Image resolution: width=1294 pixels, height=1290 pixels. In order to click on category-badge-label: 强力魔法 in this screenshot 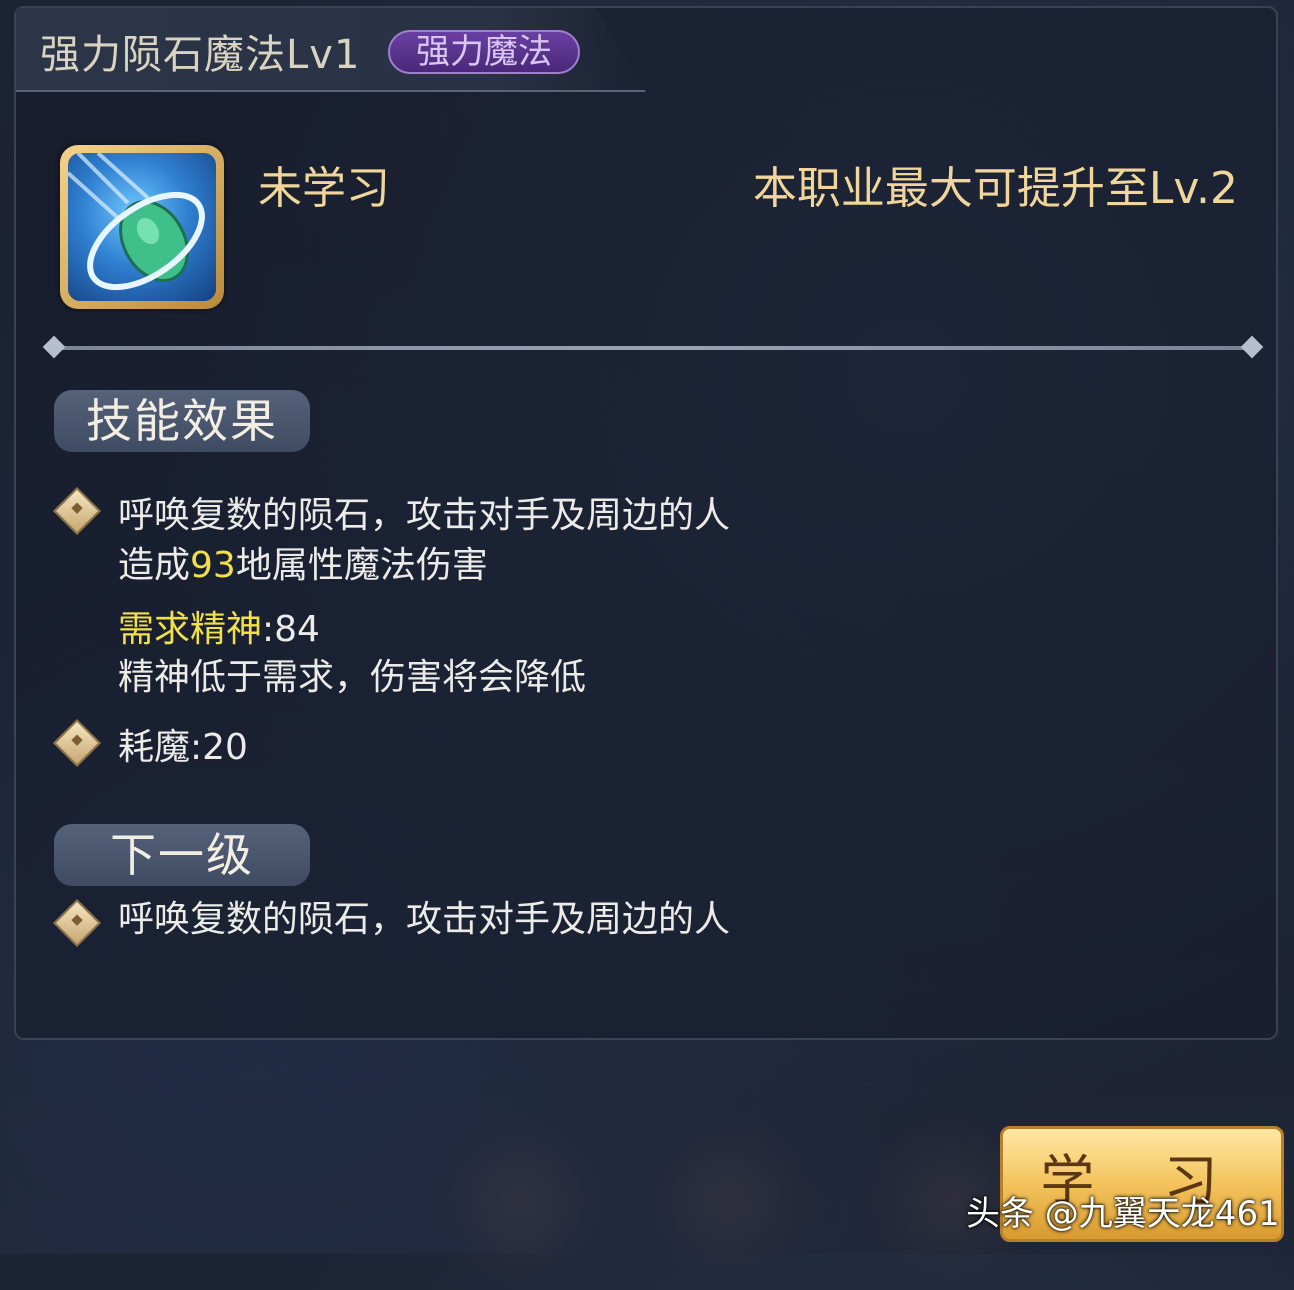, I will do `click(484, 52)`.